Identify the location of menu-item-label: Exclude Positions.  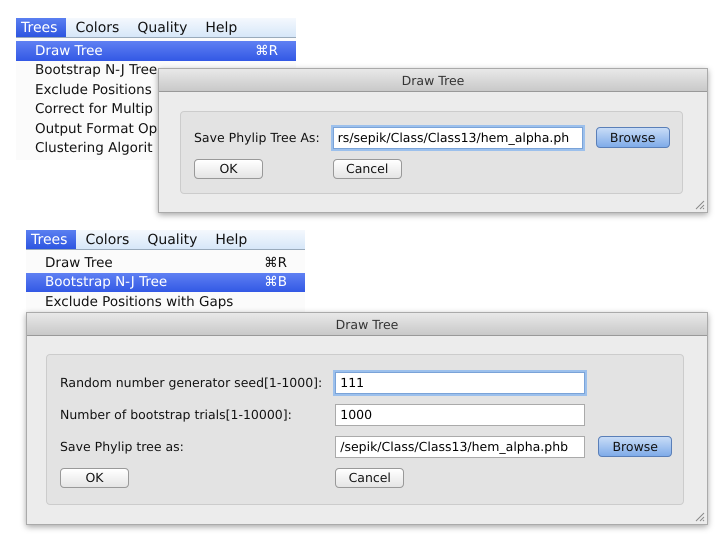
(93, 90).